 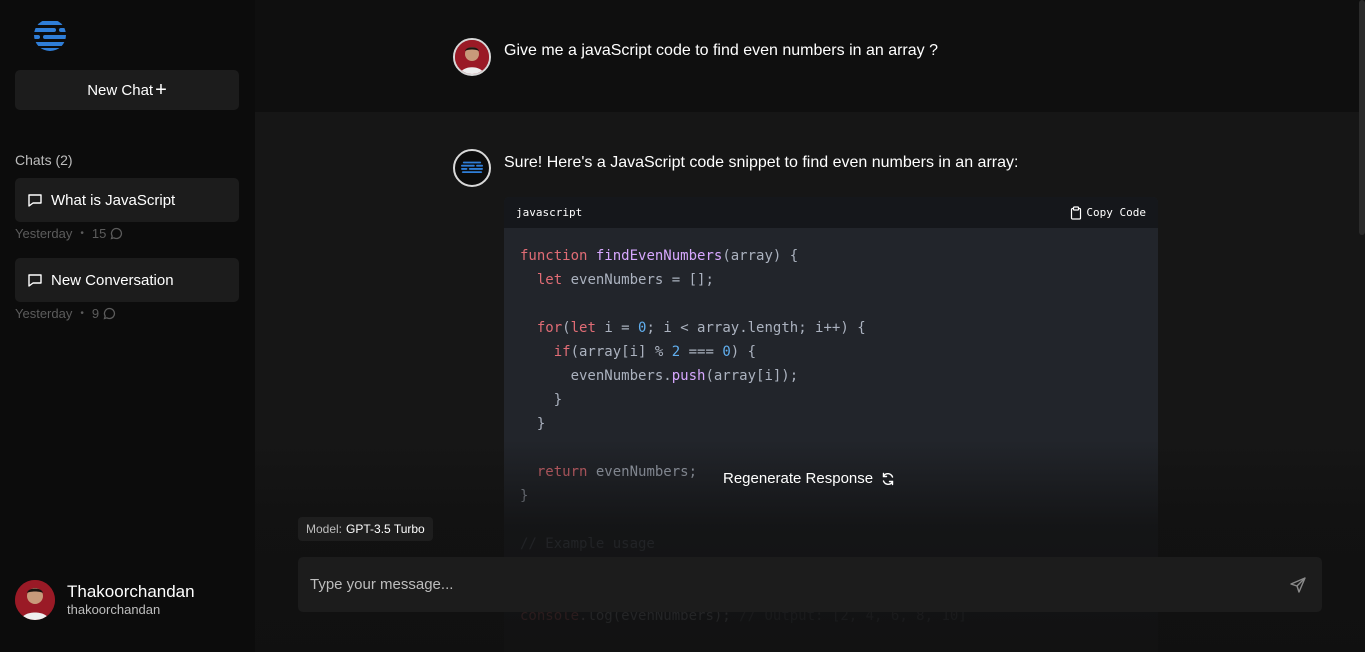 I want to click on message-count: 9, so click(x=95, y=313).